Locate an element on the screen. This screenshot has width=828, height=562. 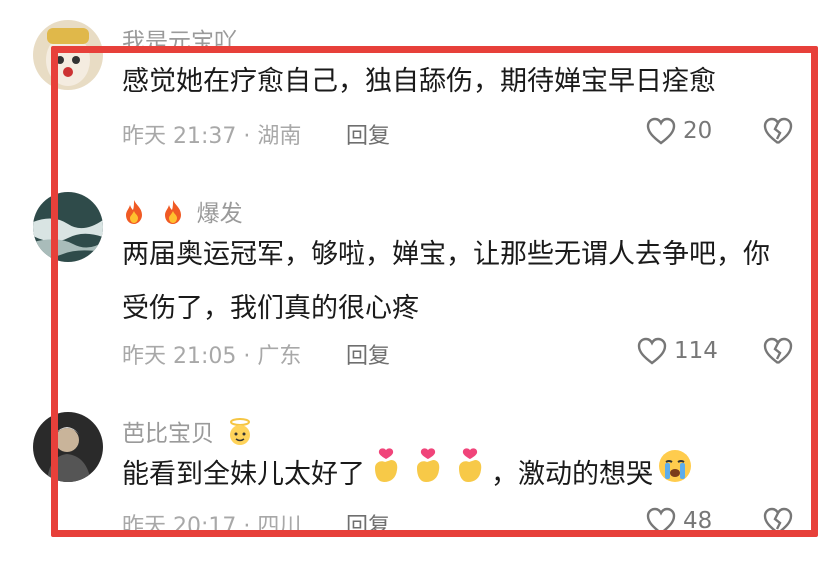
like-count: 48 is located at coordinates (698, 521).